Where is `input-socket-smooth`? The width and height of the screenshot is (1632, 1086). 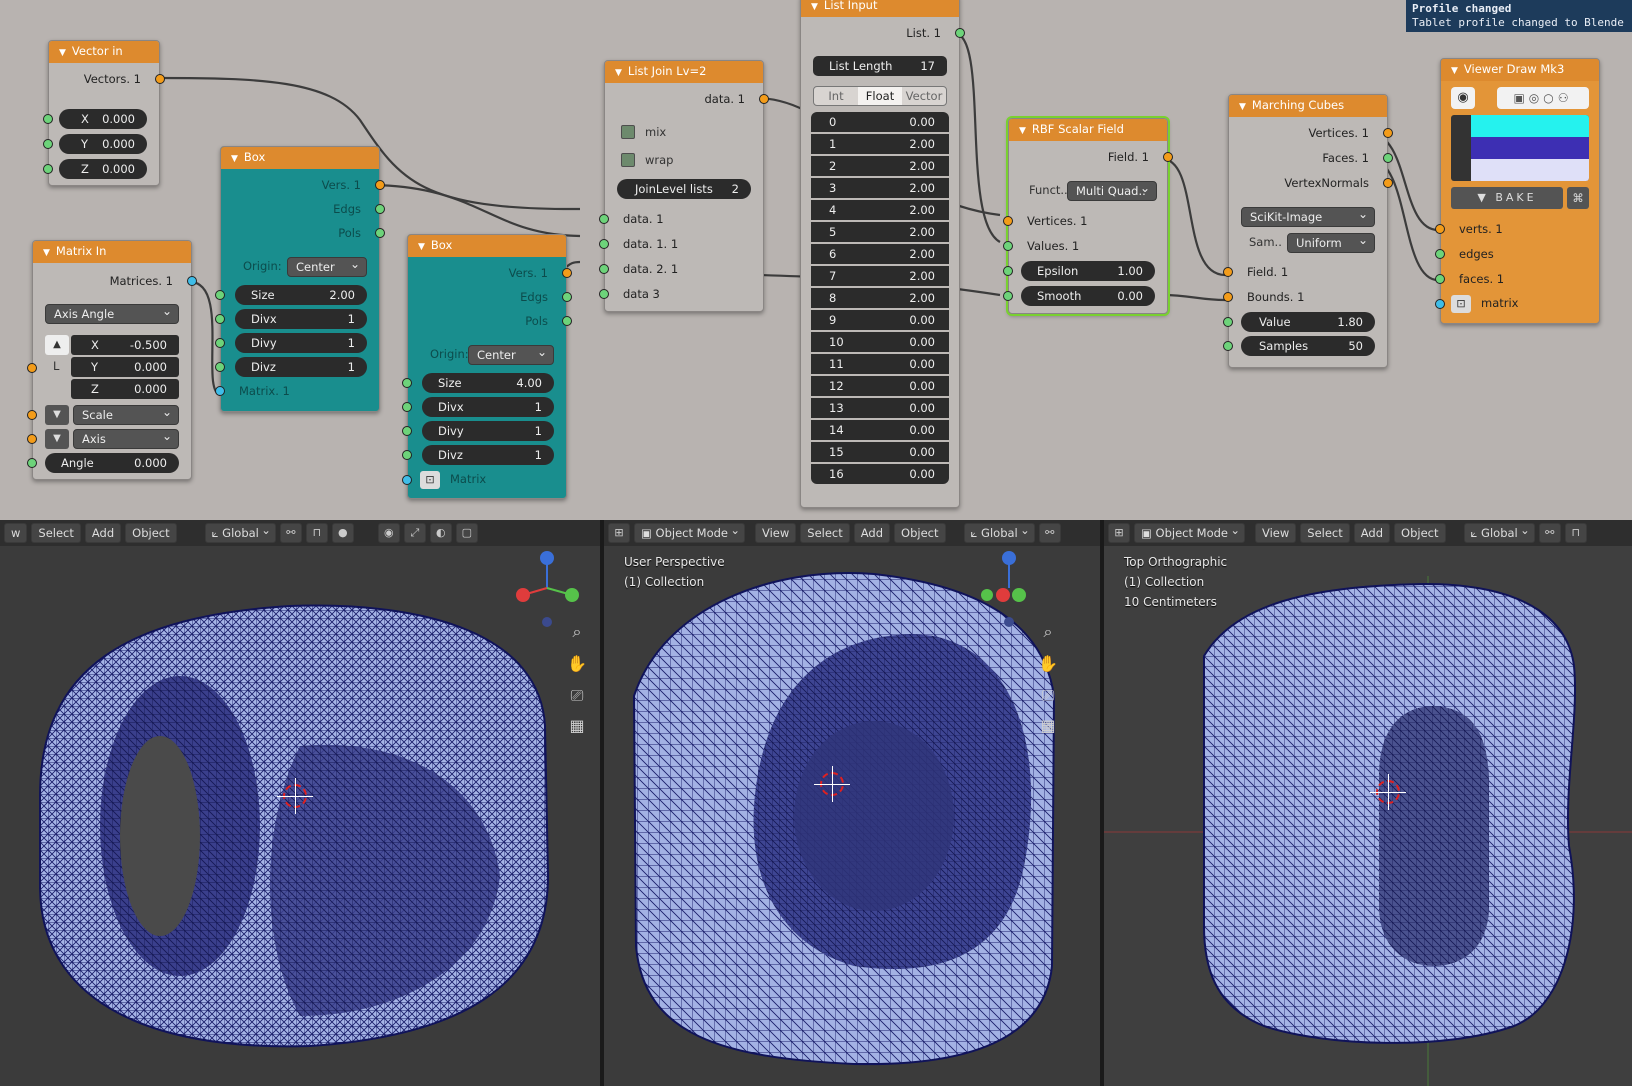 input-socket-smooth is located at coordinates (1008, 296).